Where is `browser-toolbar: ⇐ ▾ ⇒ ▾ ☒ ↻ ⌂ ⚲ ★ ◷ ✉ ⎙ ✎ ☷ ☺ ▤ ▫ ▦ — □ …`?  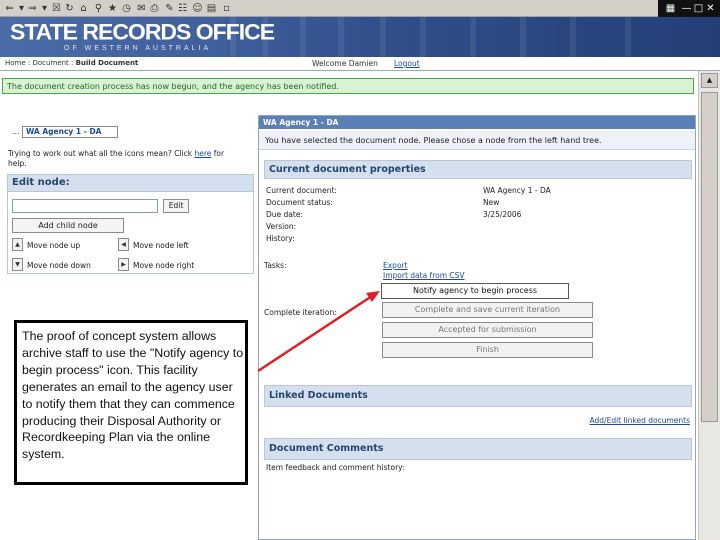
browser-toolbar: ⇐ ▾ ⇒ ▾ ☒ ↻ ⌂ ⚲ ★ ◷ ✉ ⎙ ✎ ☷ ☺ ▤ ▫ ▦ — □ … is located at coordinates (360, 8).